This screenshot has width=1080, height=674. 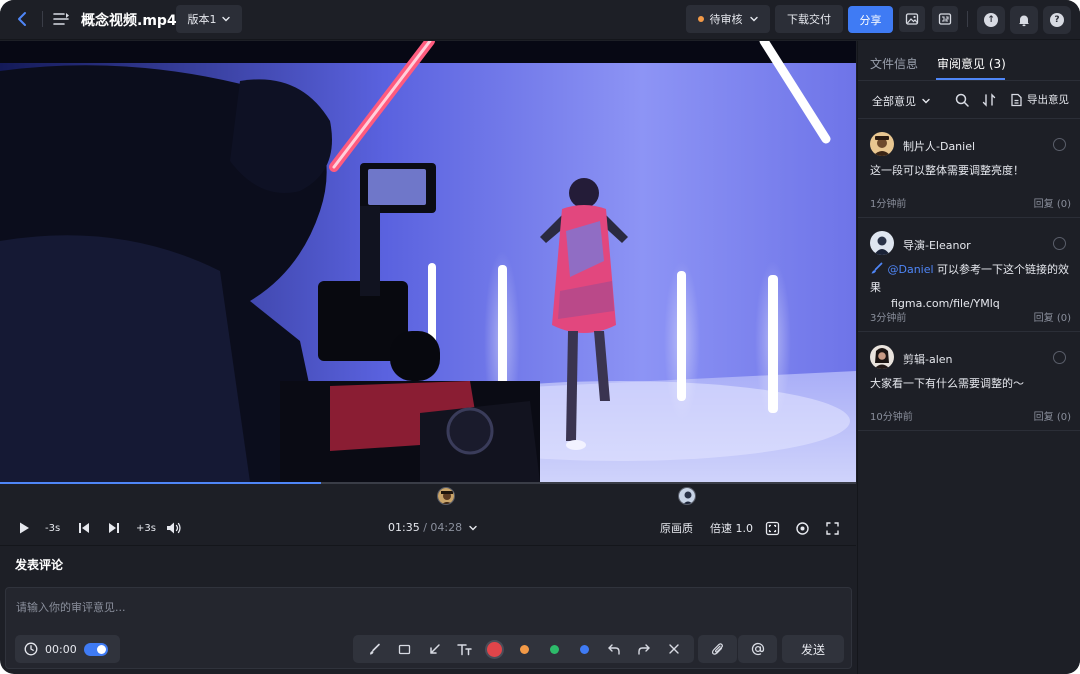 I want to click on upload-icon: ↑, so click(x=991, y=20).